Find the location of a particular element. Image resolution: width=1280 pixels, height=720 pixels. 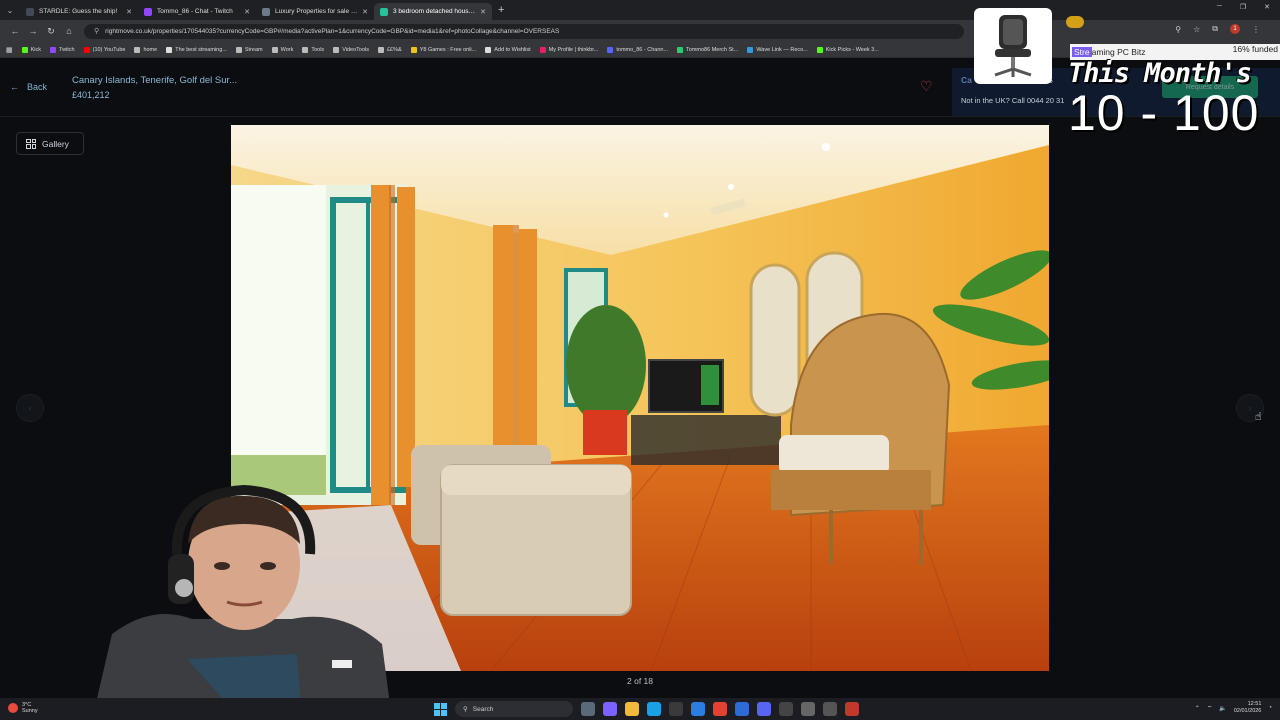

back-arrow-icon: ← is located at coordinates (15, 31).